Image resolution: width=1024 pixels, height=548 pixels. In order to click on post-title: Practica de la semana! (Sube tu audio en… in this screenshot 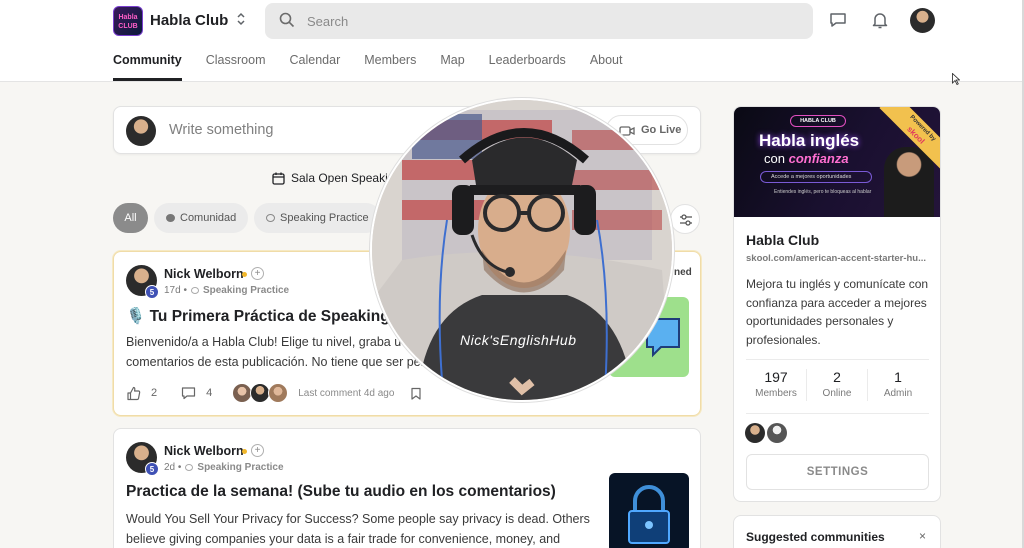, I will do `click(341, 492)`.